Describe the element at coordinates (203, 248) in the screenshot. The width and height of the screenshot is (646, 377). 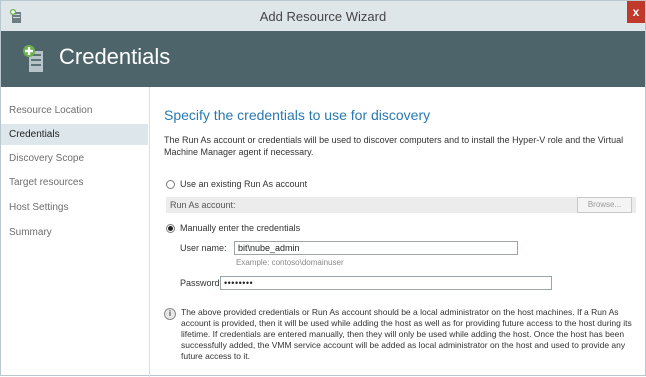
I see `username-label: User name:` at that location.